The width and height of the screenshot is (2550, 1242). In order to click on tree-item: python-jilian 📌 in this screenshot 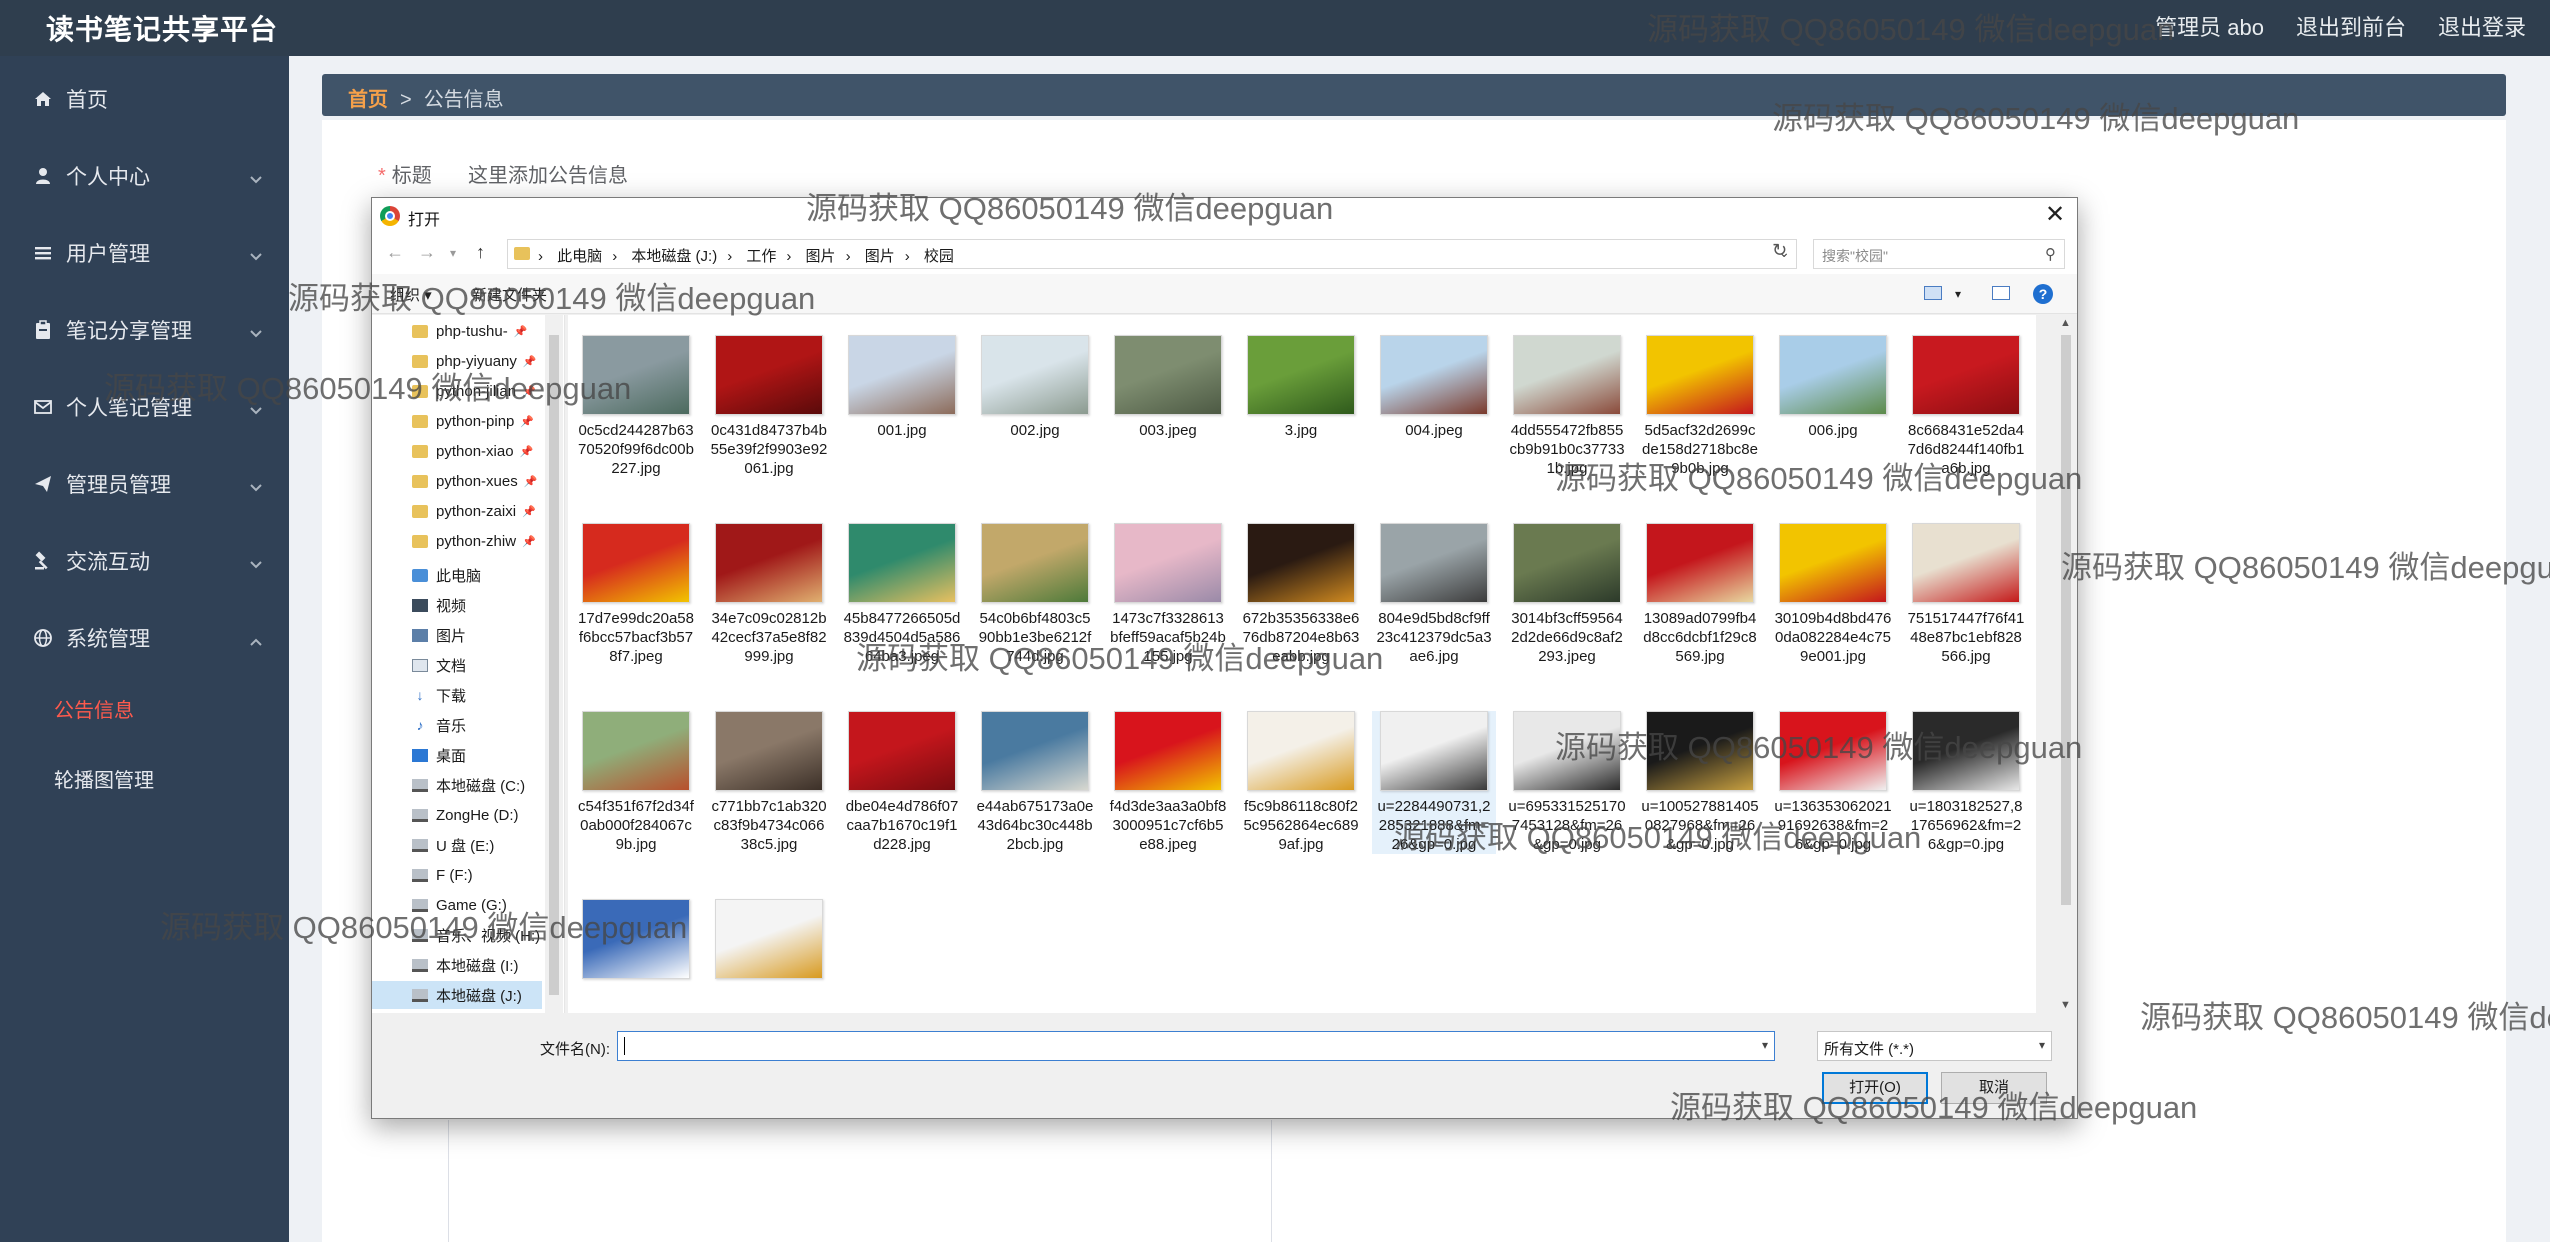, I will do `click(474, 391)`.